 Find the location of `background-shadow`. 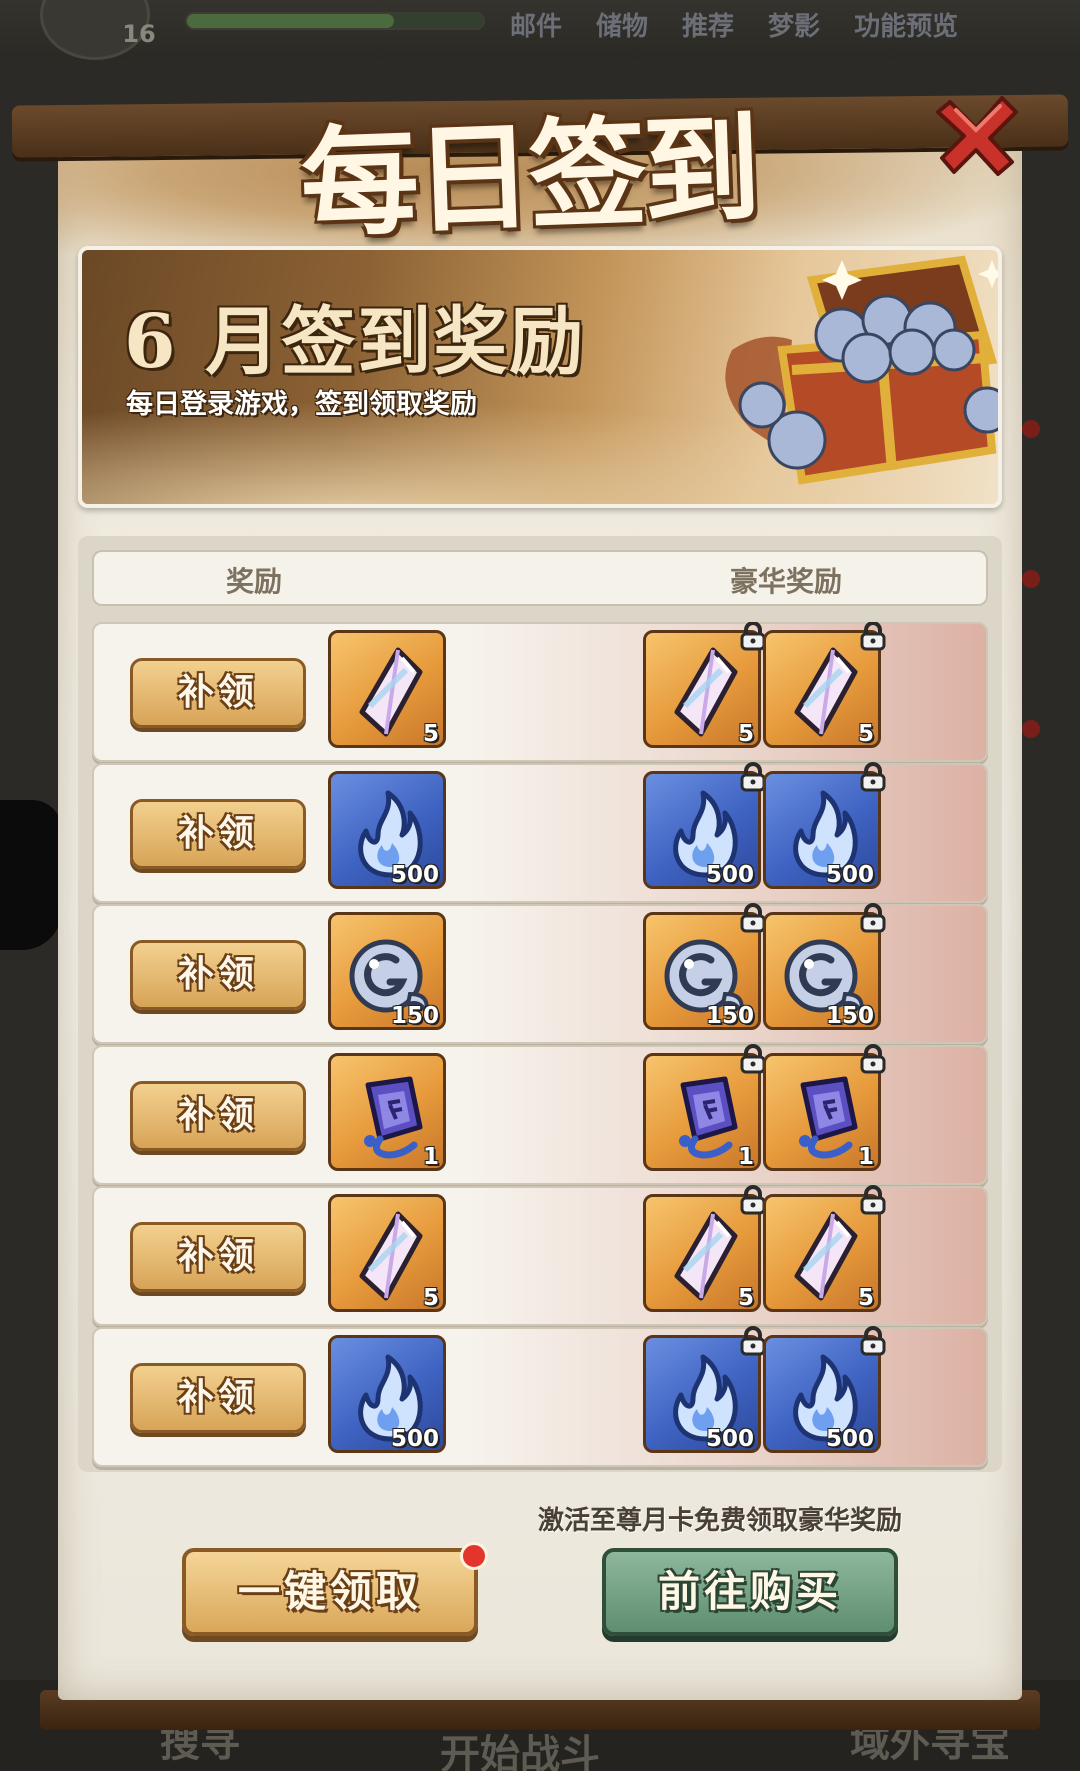

background-shadow is located at coordinates (31, 875).